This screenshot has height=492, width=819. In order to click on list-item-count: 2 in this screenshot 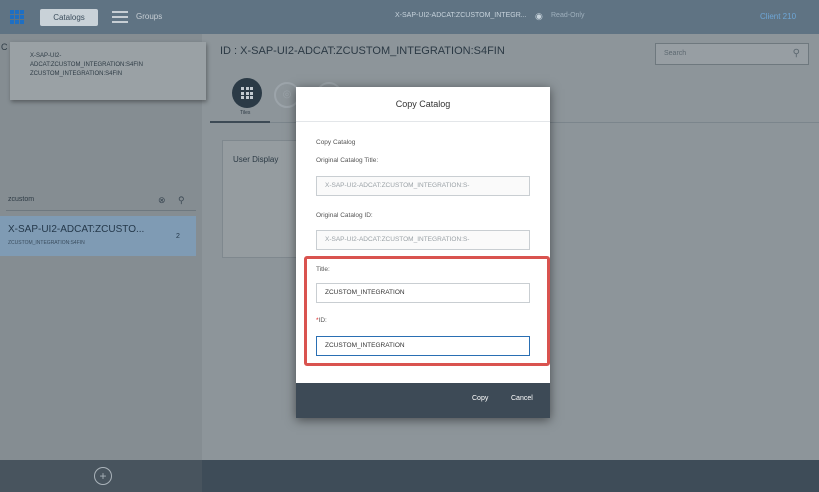, I will do `click(178, 236)`.